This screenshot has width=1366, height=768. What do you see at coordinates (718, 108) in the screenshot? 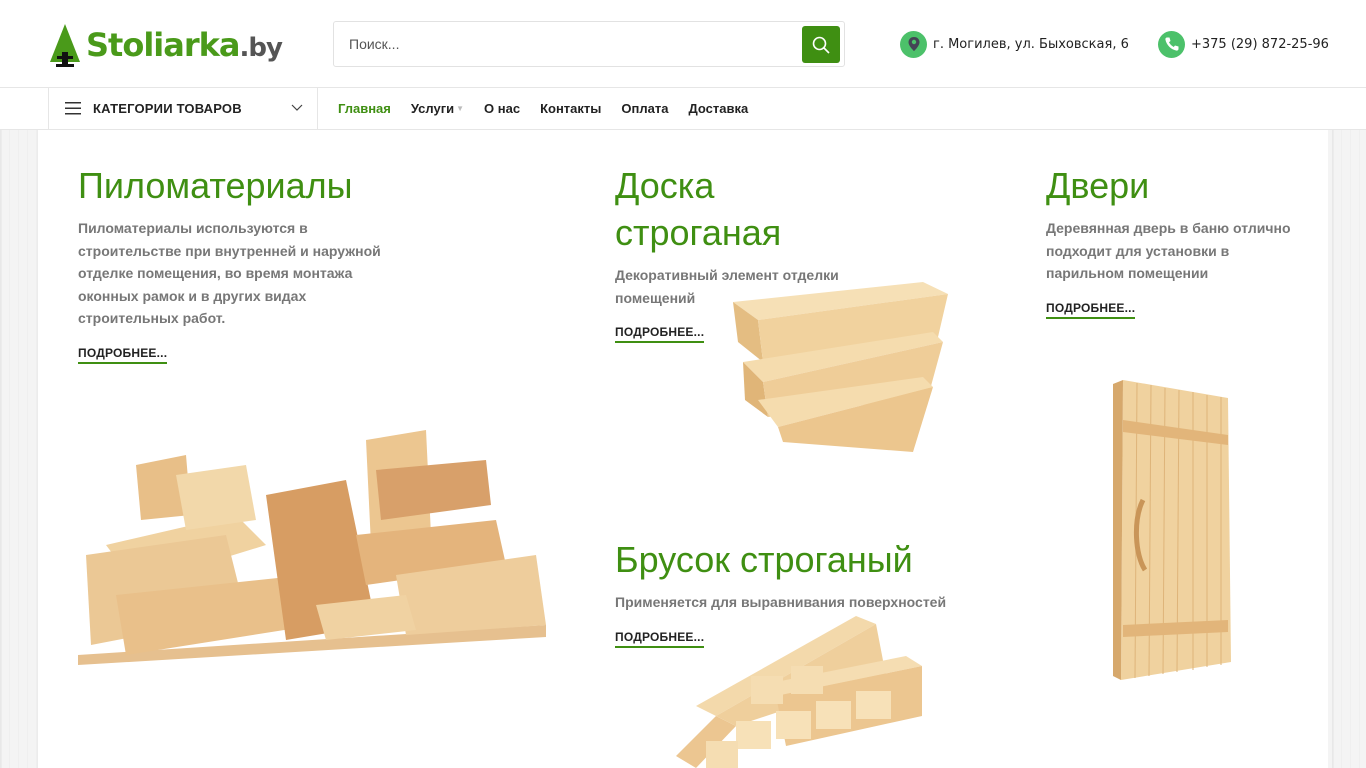
I see `nav-item-delivery: Доставка` at bounding box center [718, 108].